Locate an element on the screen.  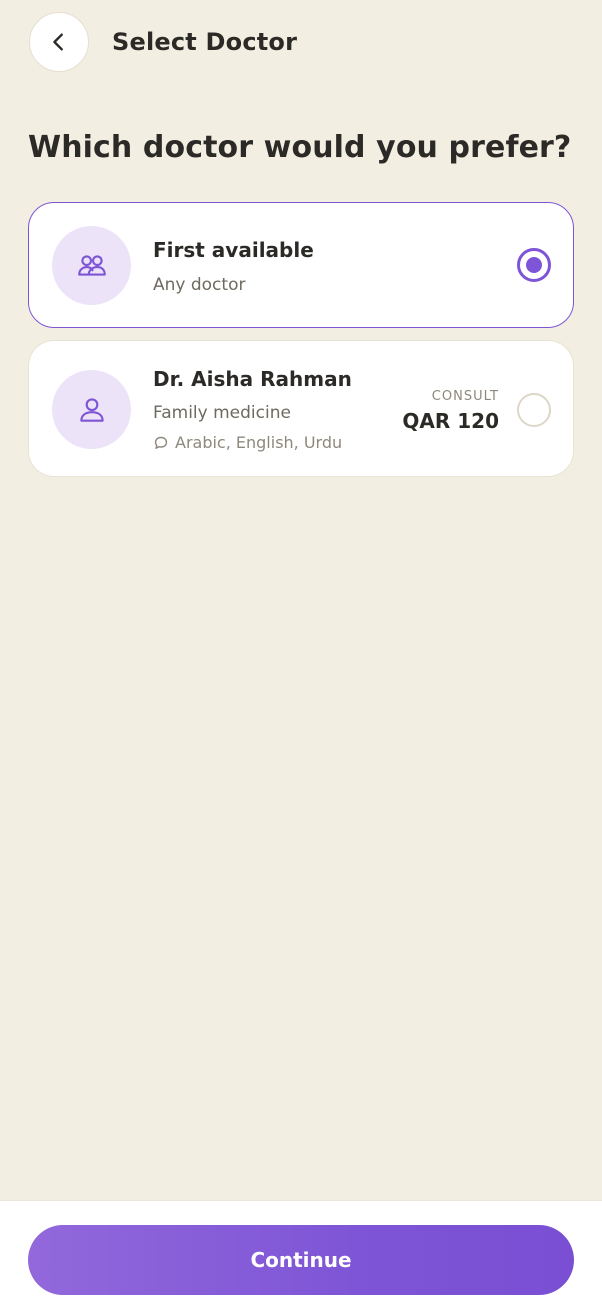
radio-selected is located at coordinates (534, 265).